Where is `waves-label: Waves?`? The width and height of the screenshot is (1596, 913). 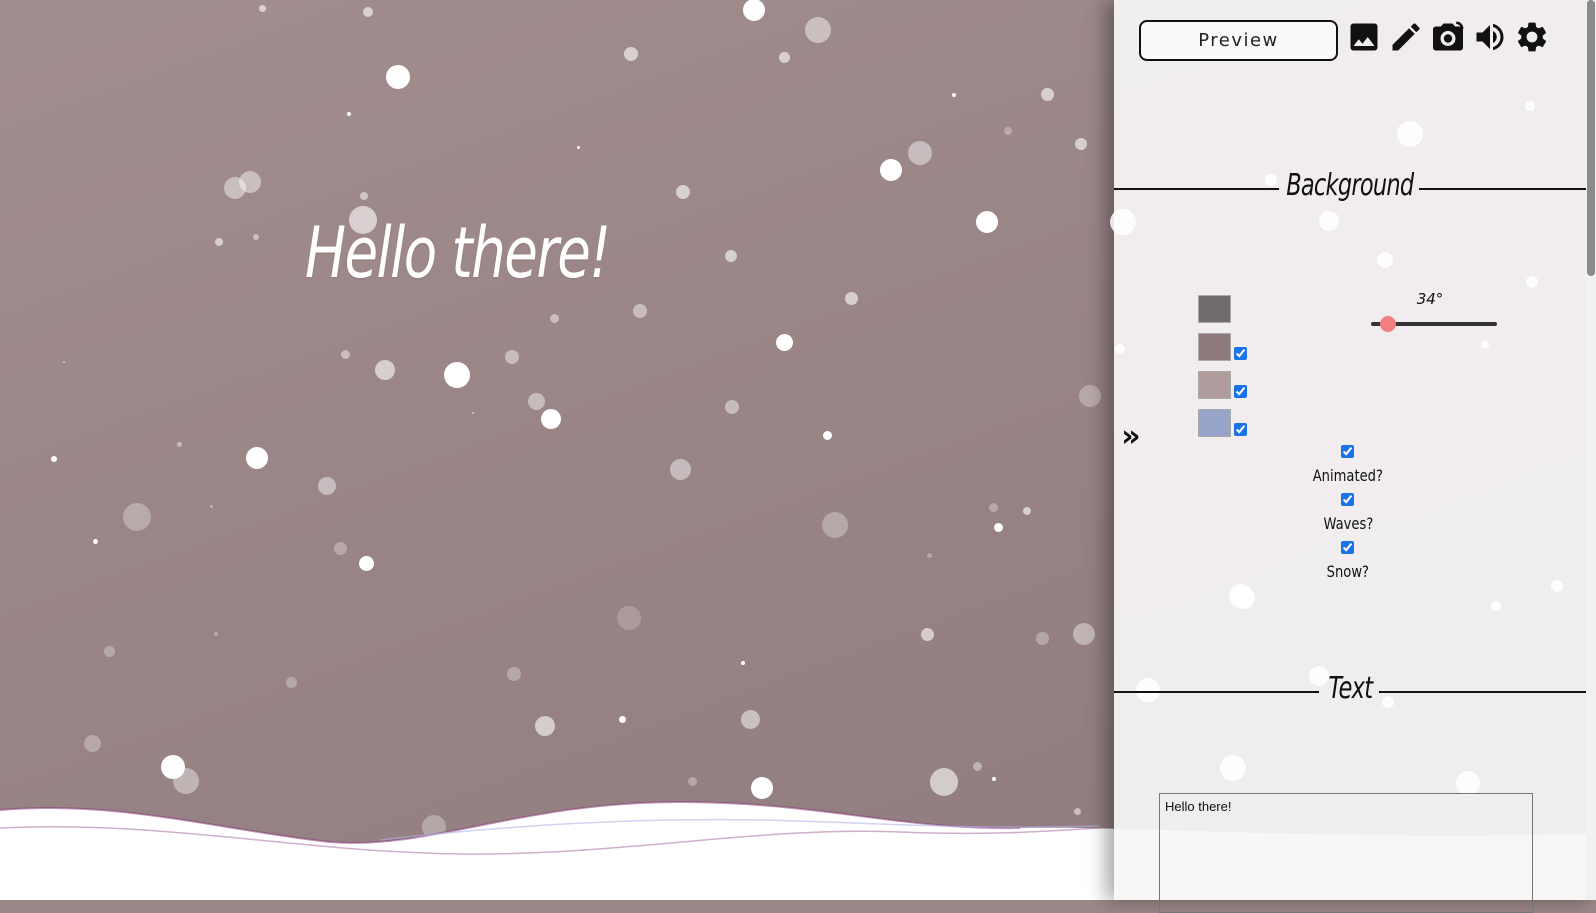 waves-label: Waves? is located at coordinates (1348, 523).